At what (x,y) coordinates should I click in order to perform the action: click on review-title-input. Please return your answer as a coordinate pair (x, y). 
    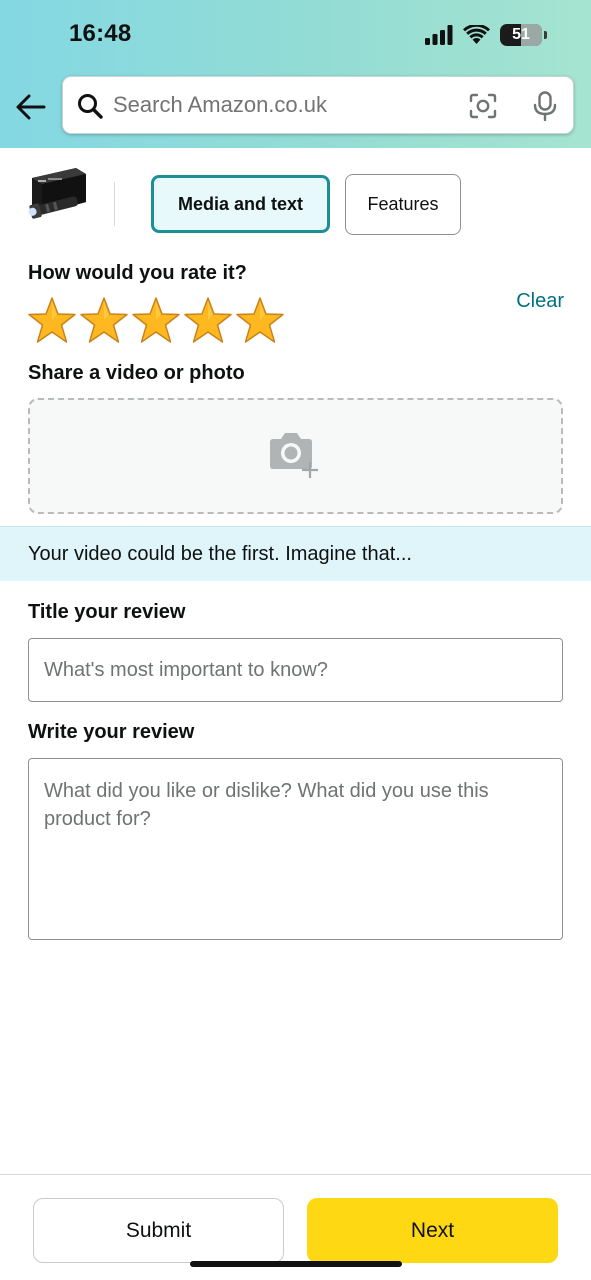
    Looking at the image, I should click on (295, 670).